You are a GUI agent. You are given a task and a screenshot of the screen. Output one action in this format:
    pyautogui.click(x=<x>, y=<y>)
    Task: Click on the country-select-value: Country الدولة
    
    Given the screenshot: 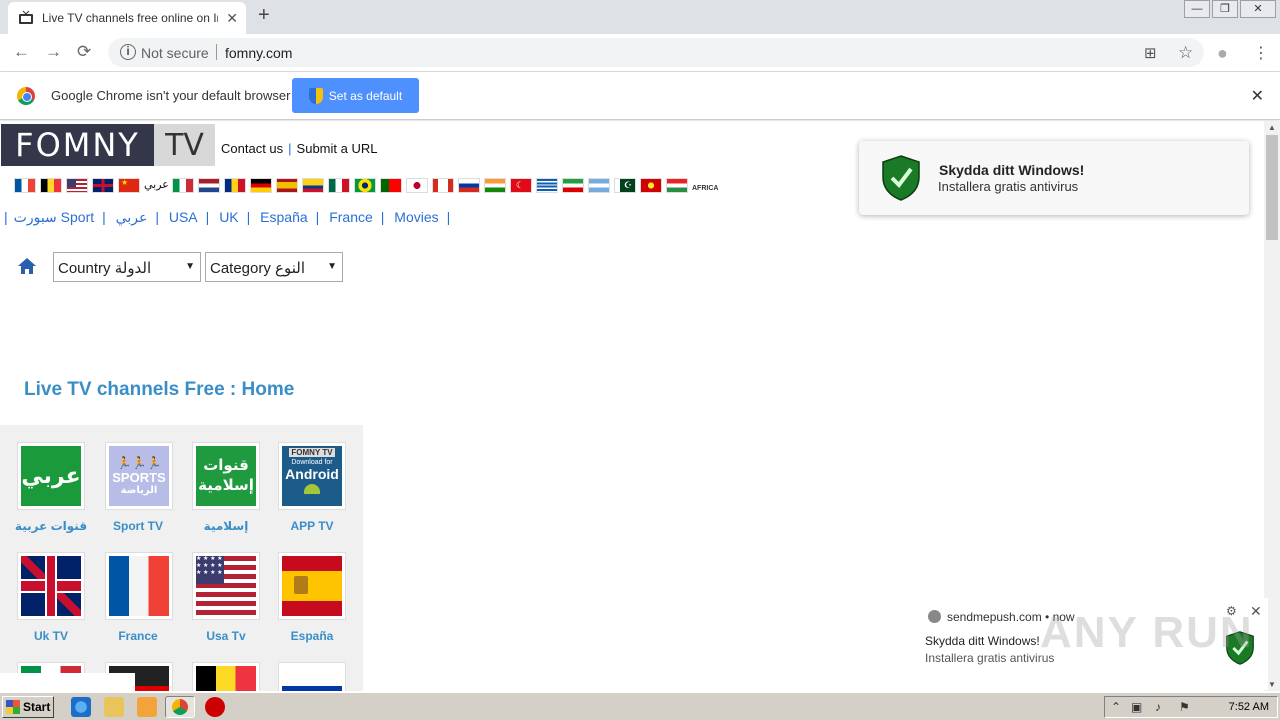 What is the action you would take?
    pyautogui.click(x=105, y=268)
    